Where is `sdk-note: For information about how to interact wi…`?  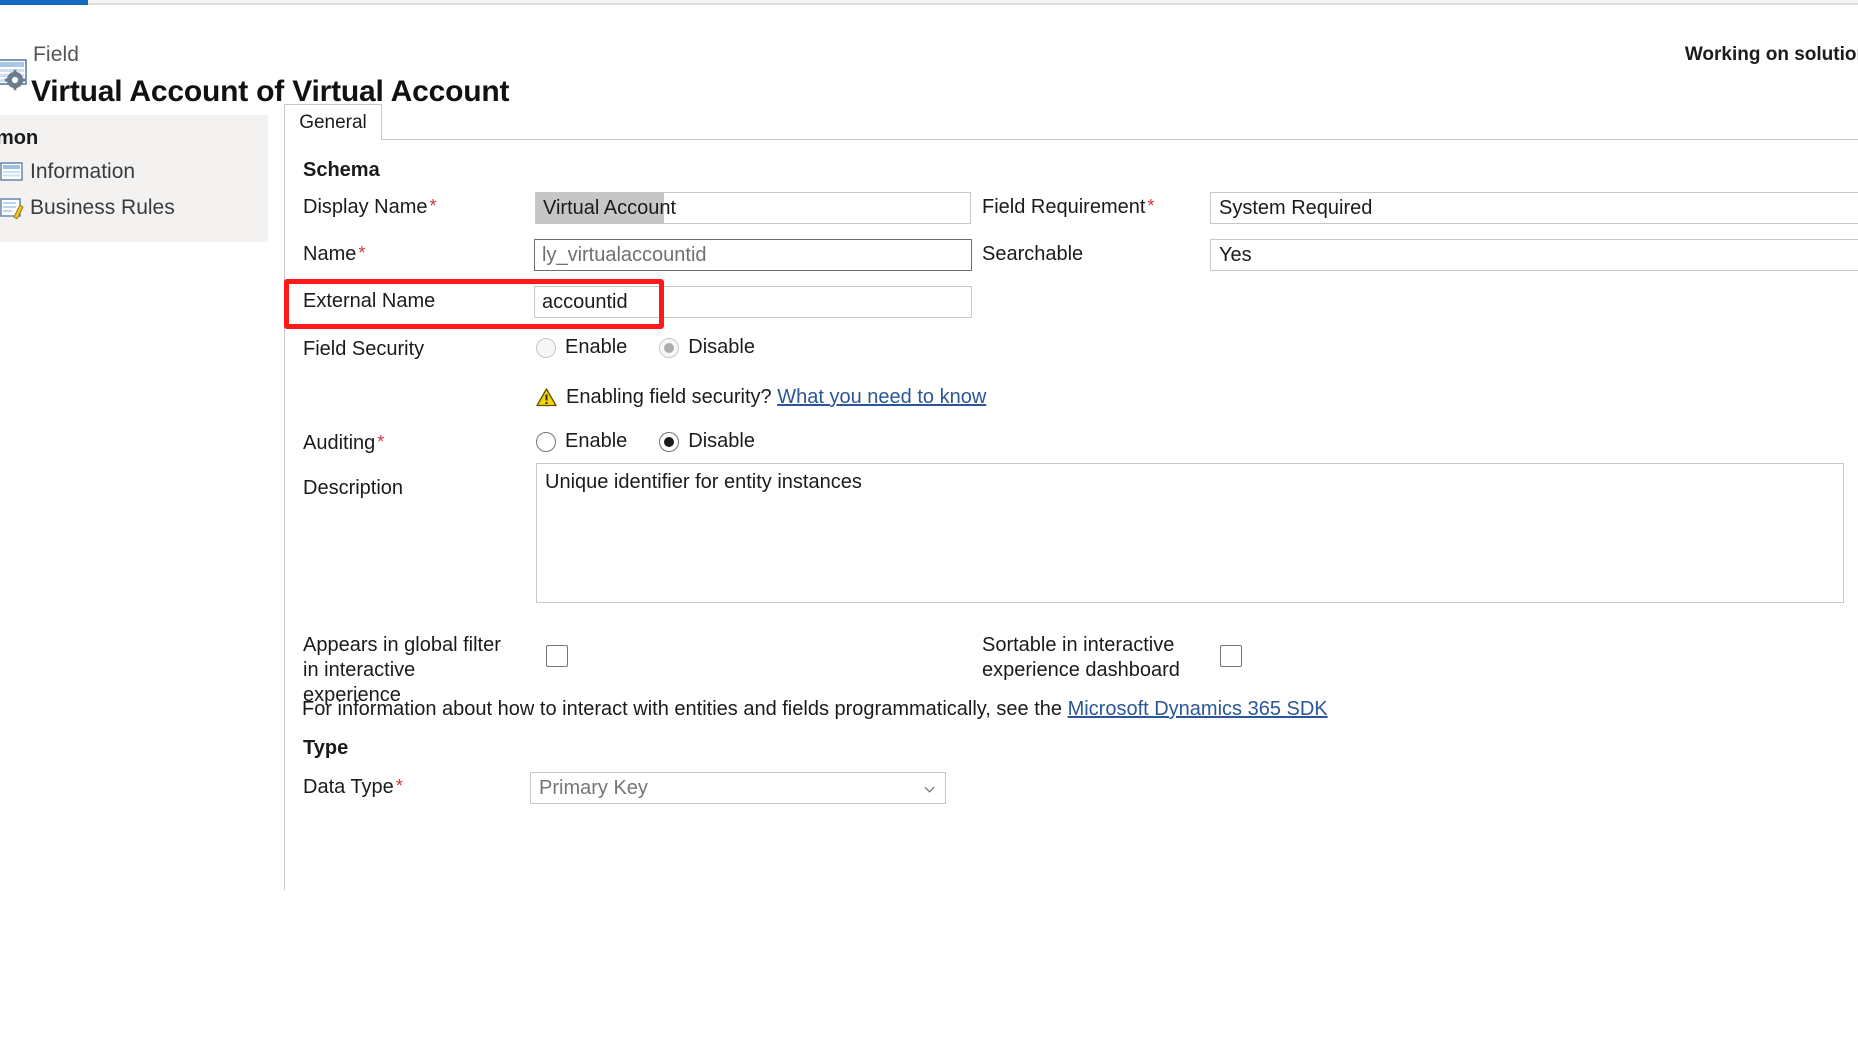
sdk-note: For information about how to interact wi… is located at coordinates (815, 709).